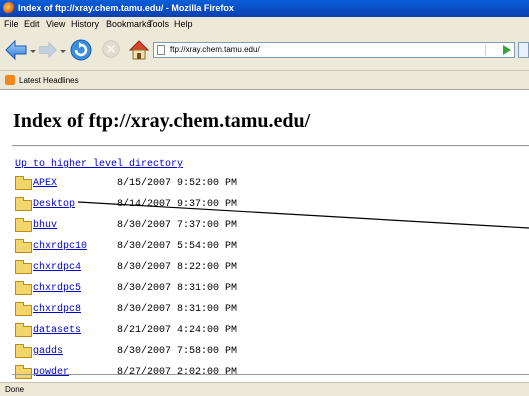  I want to click on reload-button, so click(81, 50).